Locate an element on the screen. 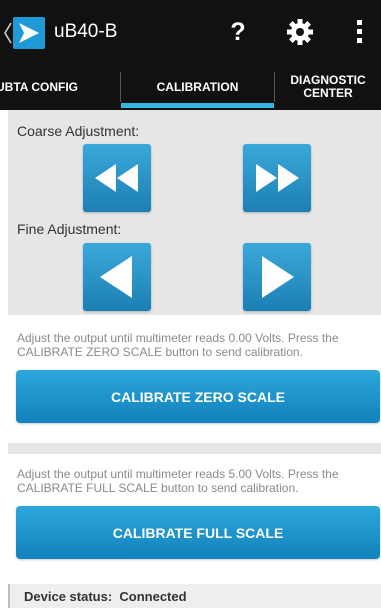  action-bar: uB40-B ? is located at coordinates (190, 32).